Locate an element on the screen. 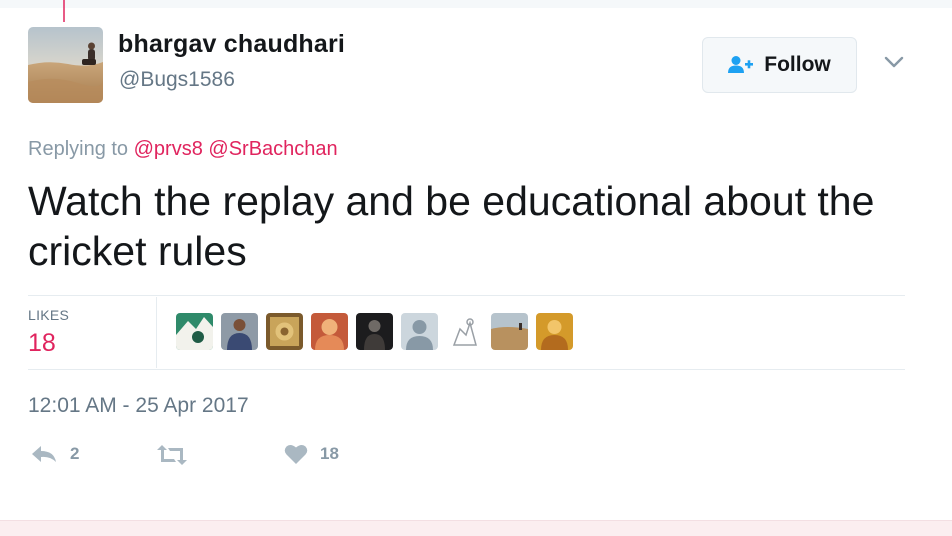 Image resolution: width=952 pixels, height=536 pixels. stats-vertical-divider is located at coordinates (156, 332).